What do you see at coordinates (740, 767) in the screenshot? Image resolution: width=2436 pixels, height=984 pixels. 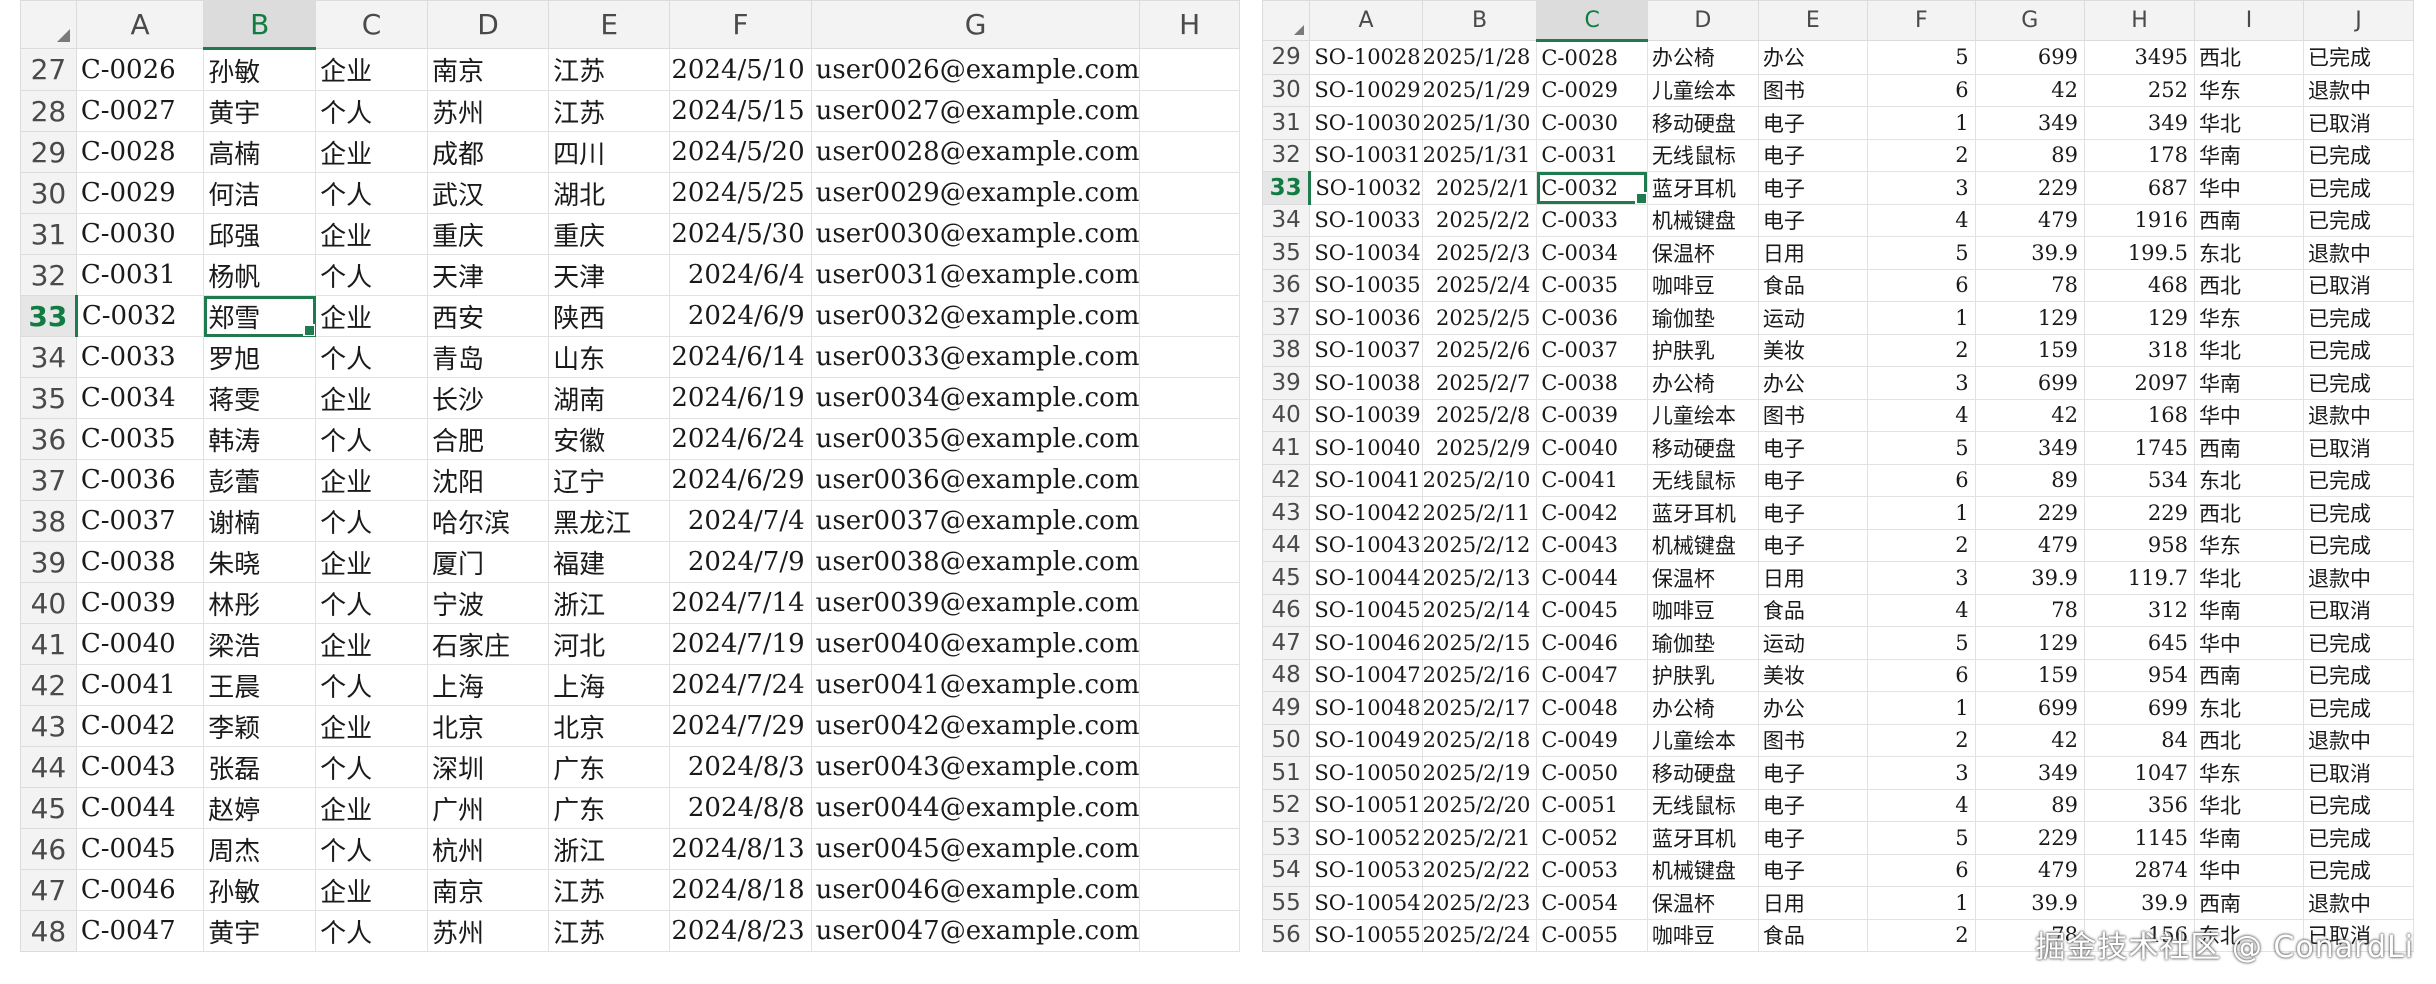 I see `cell-date: 2024/8/3` at bounding box center [740, 767].